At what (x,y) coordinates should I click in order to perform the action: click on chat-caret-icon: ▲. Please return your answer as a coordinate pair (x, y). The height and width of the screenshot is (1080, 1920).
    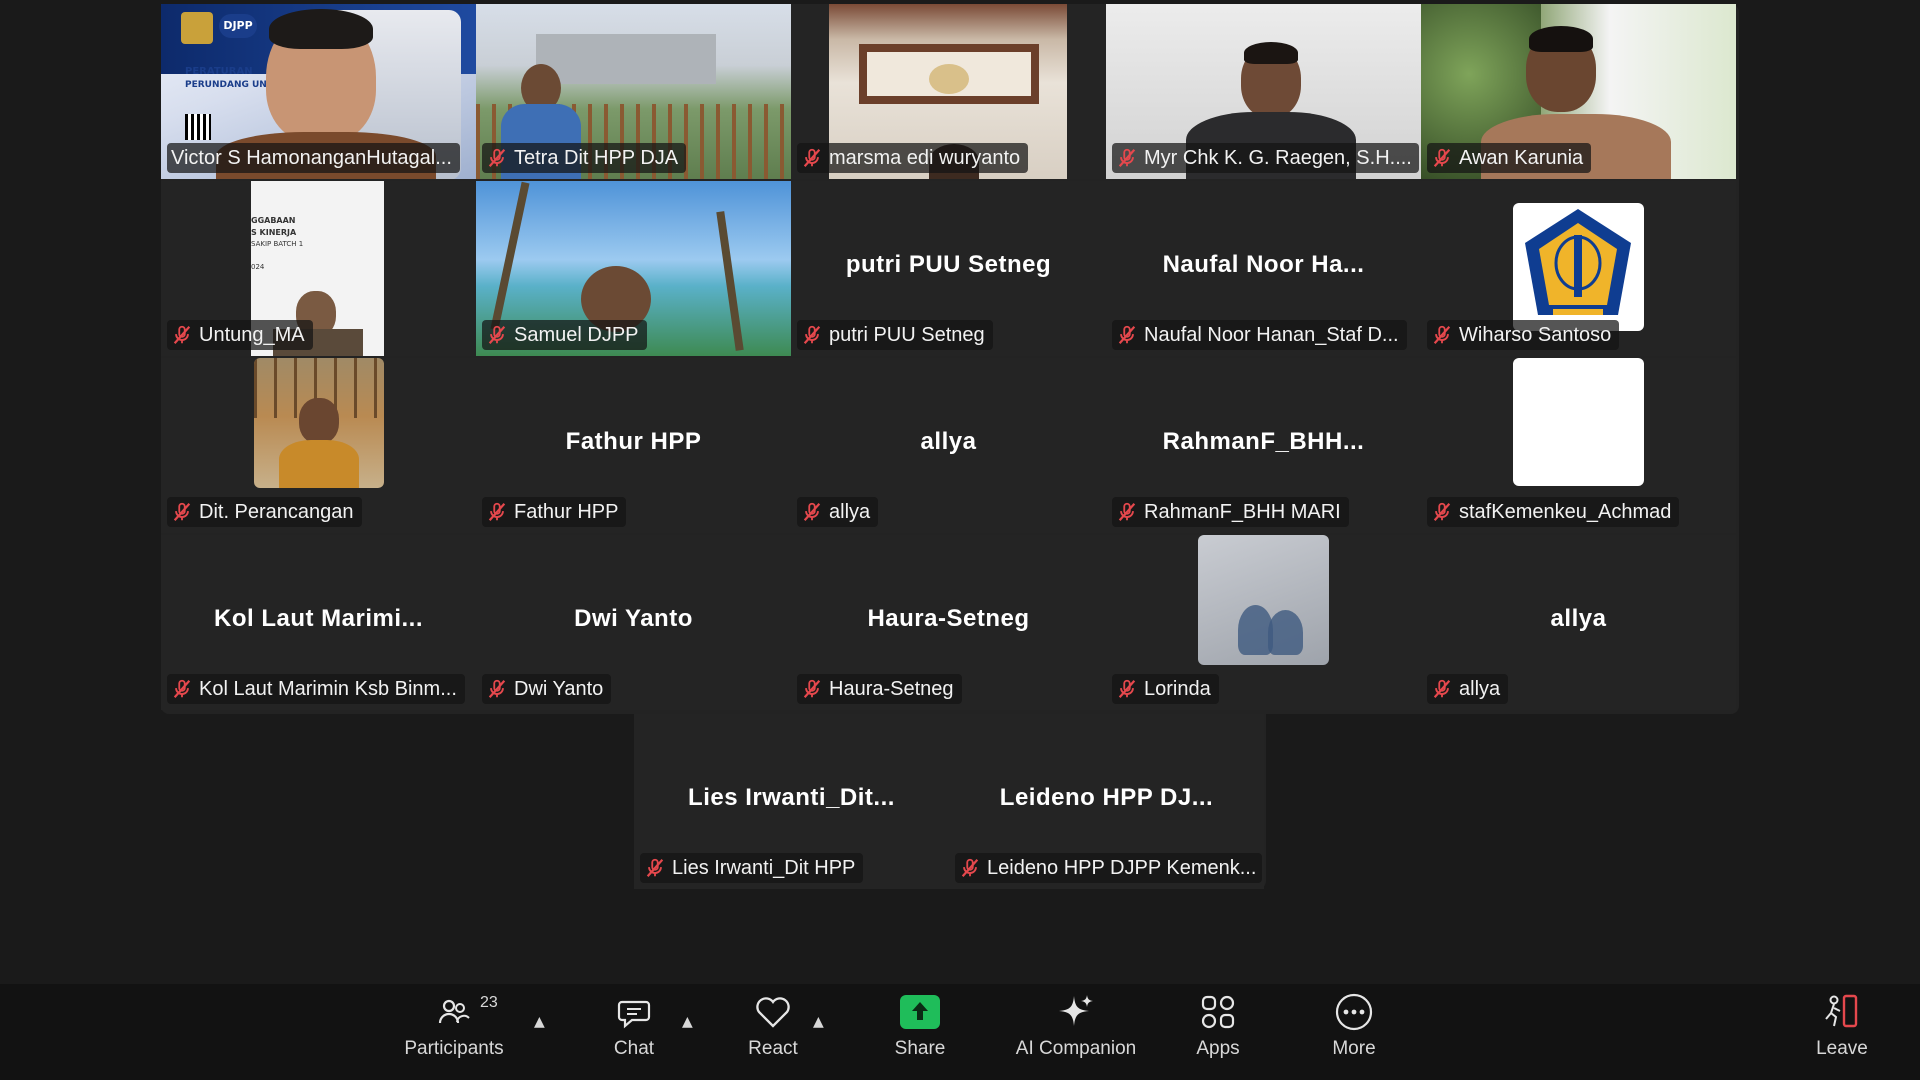
    Looking at the image, I should click on (687, 1022).